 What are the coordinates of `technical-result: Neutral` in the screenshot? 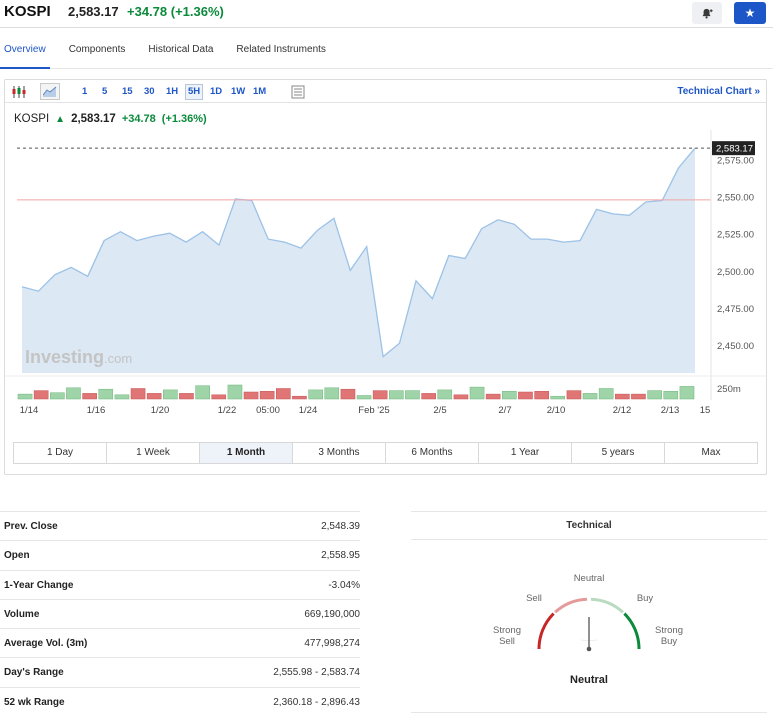 It's located at (589, 680).